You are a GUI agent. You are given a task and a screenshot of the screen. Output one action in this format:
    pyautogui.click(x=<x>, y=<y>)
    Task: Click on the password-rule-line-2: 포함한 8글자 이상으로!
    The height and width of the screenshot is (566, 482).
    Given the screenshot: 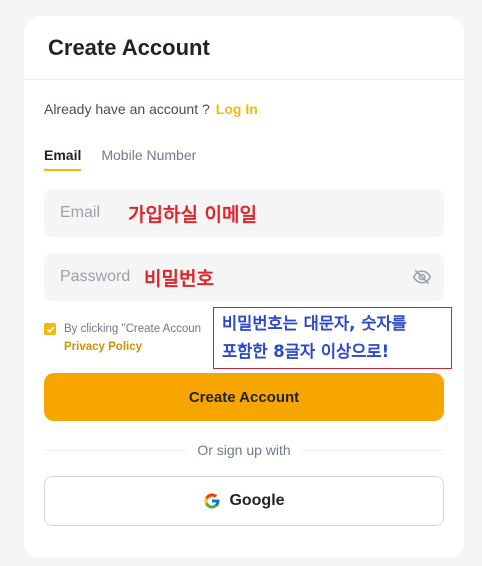 What is the action you would take?
    pyautogui.click(x=306, y=351)
    